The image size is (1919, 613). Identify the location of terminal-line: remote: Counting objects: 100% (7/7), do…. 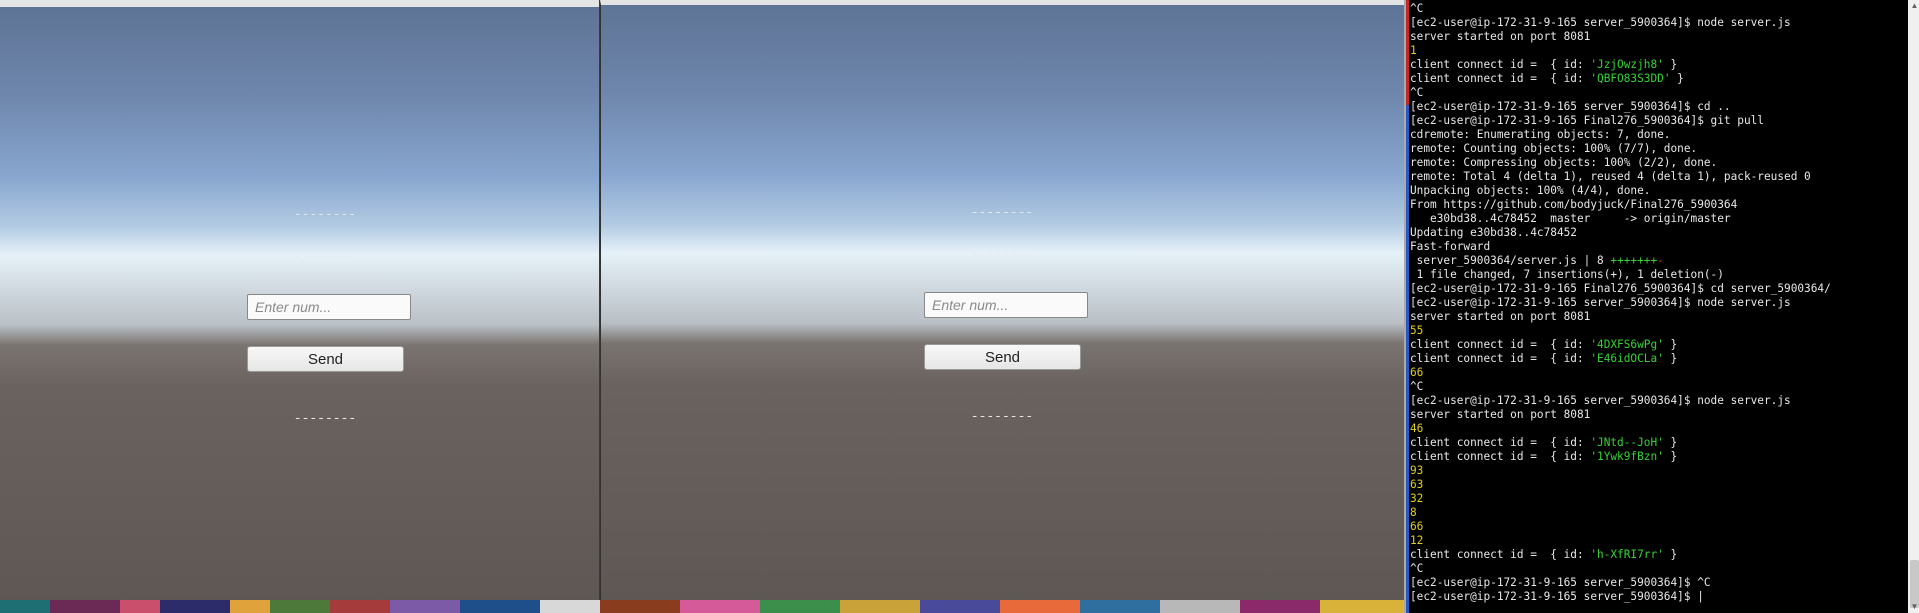
(1554, 148).